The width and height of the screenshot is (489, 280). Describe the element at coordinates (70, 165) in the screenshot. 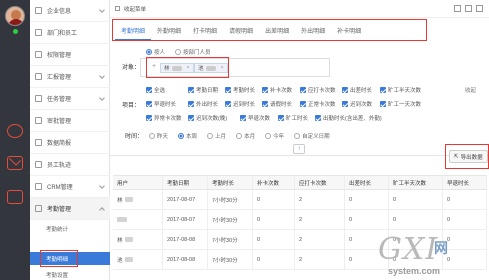

I see `sidebar-item-employee-tracks: 员工轨迹` at that location.